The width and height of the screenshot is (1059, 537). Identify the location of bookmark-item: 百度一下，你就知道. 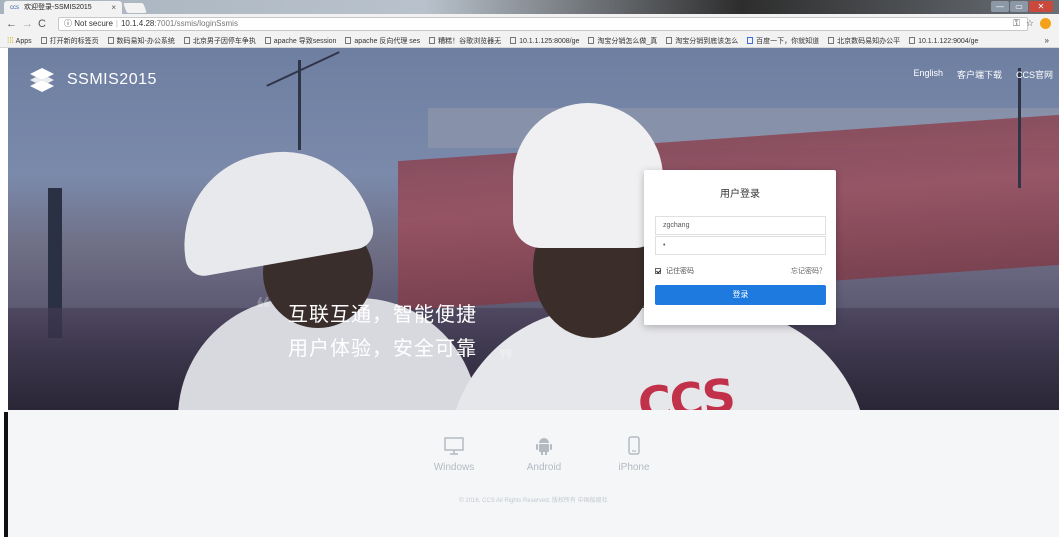
(783, 41).